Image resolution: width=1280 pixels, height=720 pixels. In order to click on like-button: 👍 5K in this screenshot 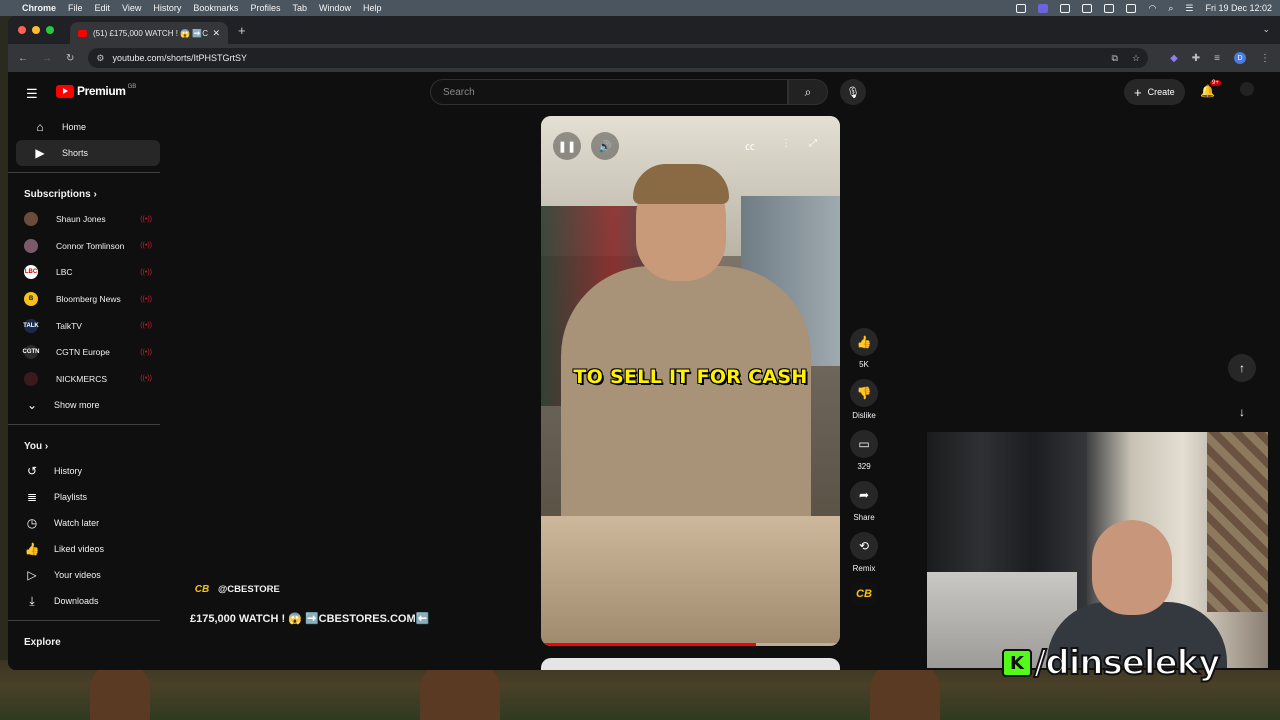, I will do `click(864, 348)`.